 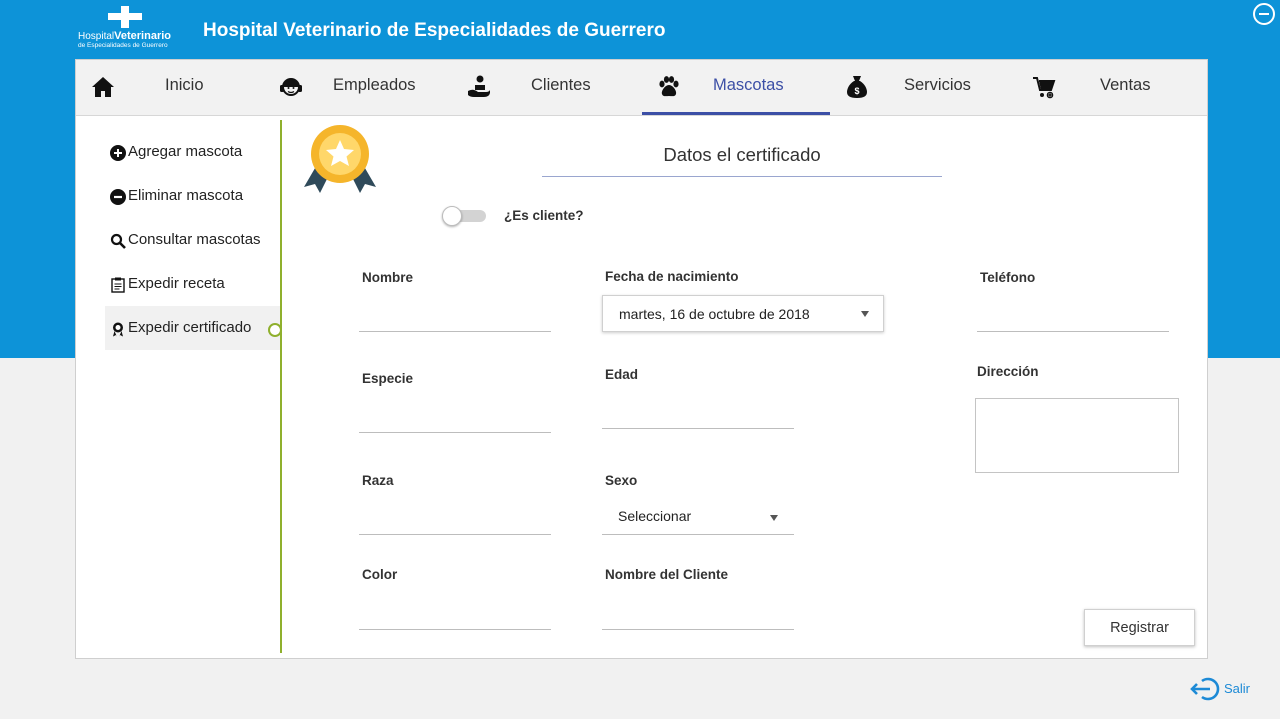 What do you see at coordinates (1044, 88) in the screenshot?
I see `cart-add-icon` at bounding box center [1044, 88].